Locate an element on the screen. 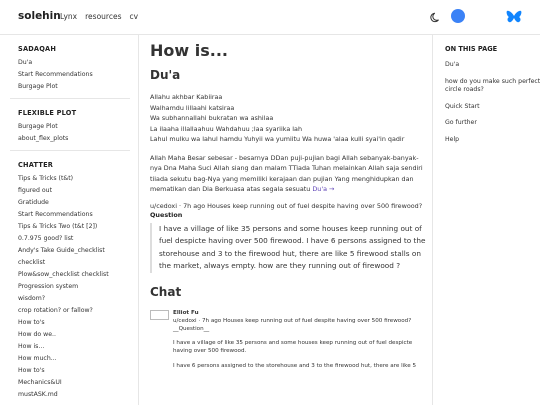 The image size is (540, 405). sidebar-item-start-recommendations: Start Recommendations is located at coordinates (78, 75).